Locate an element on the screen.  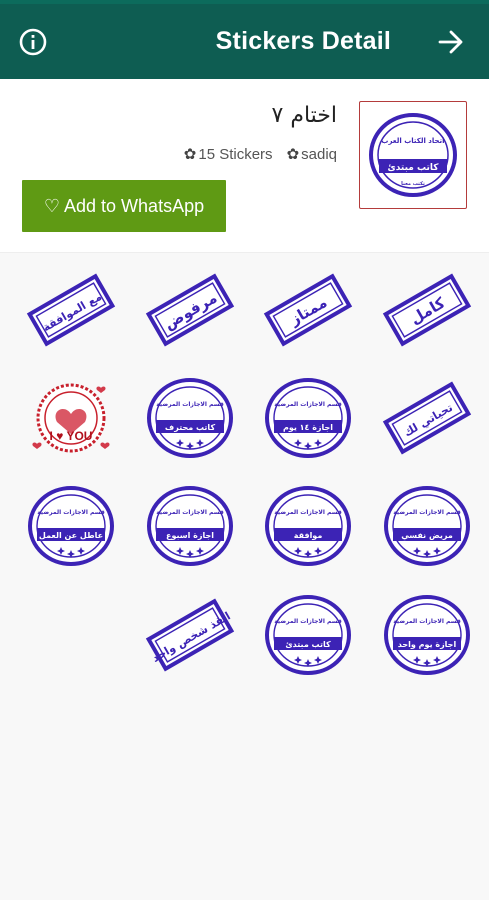
sticker-item: ممتاز is located at coordinates (308, 310).